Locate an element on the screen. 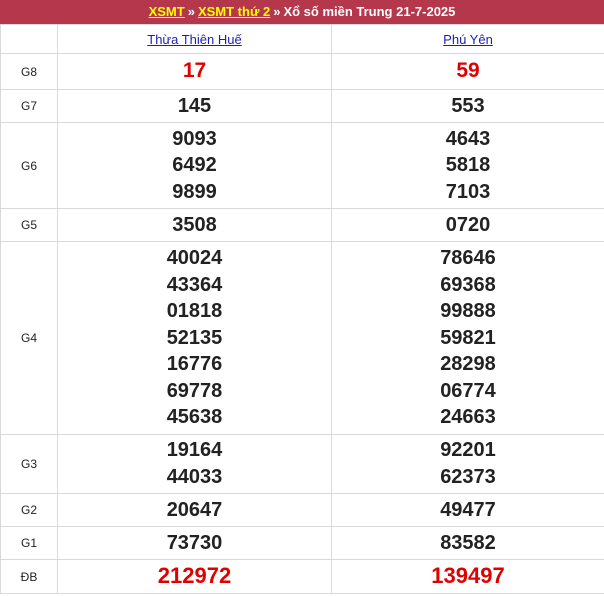 This screenshot has width=604, height=596. prize-number: 45638 is located at coordinates (194, 417).